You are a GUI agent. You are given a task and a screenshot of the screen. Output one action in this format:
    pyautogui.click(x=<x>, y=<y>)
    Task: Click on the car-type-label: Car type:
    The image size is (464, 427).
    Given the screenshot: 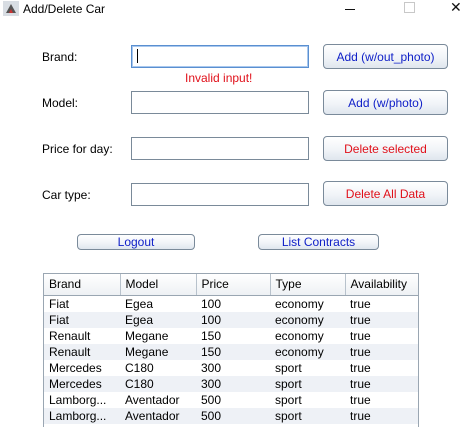 What is the action you would take?
    pyautogui.click(x=66, y=195)
    